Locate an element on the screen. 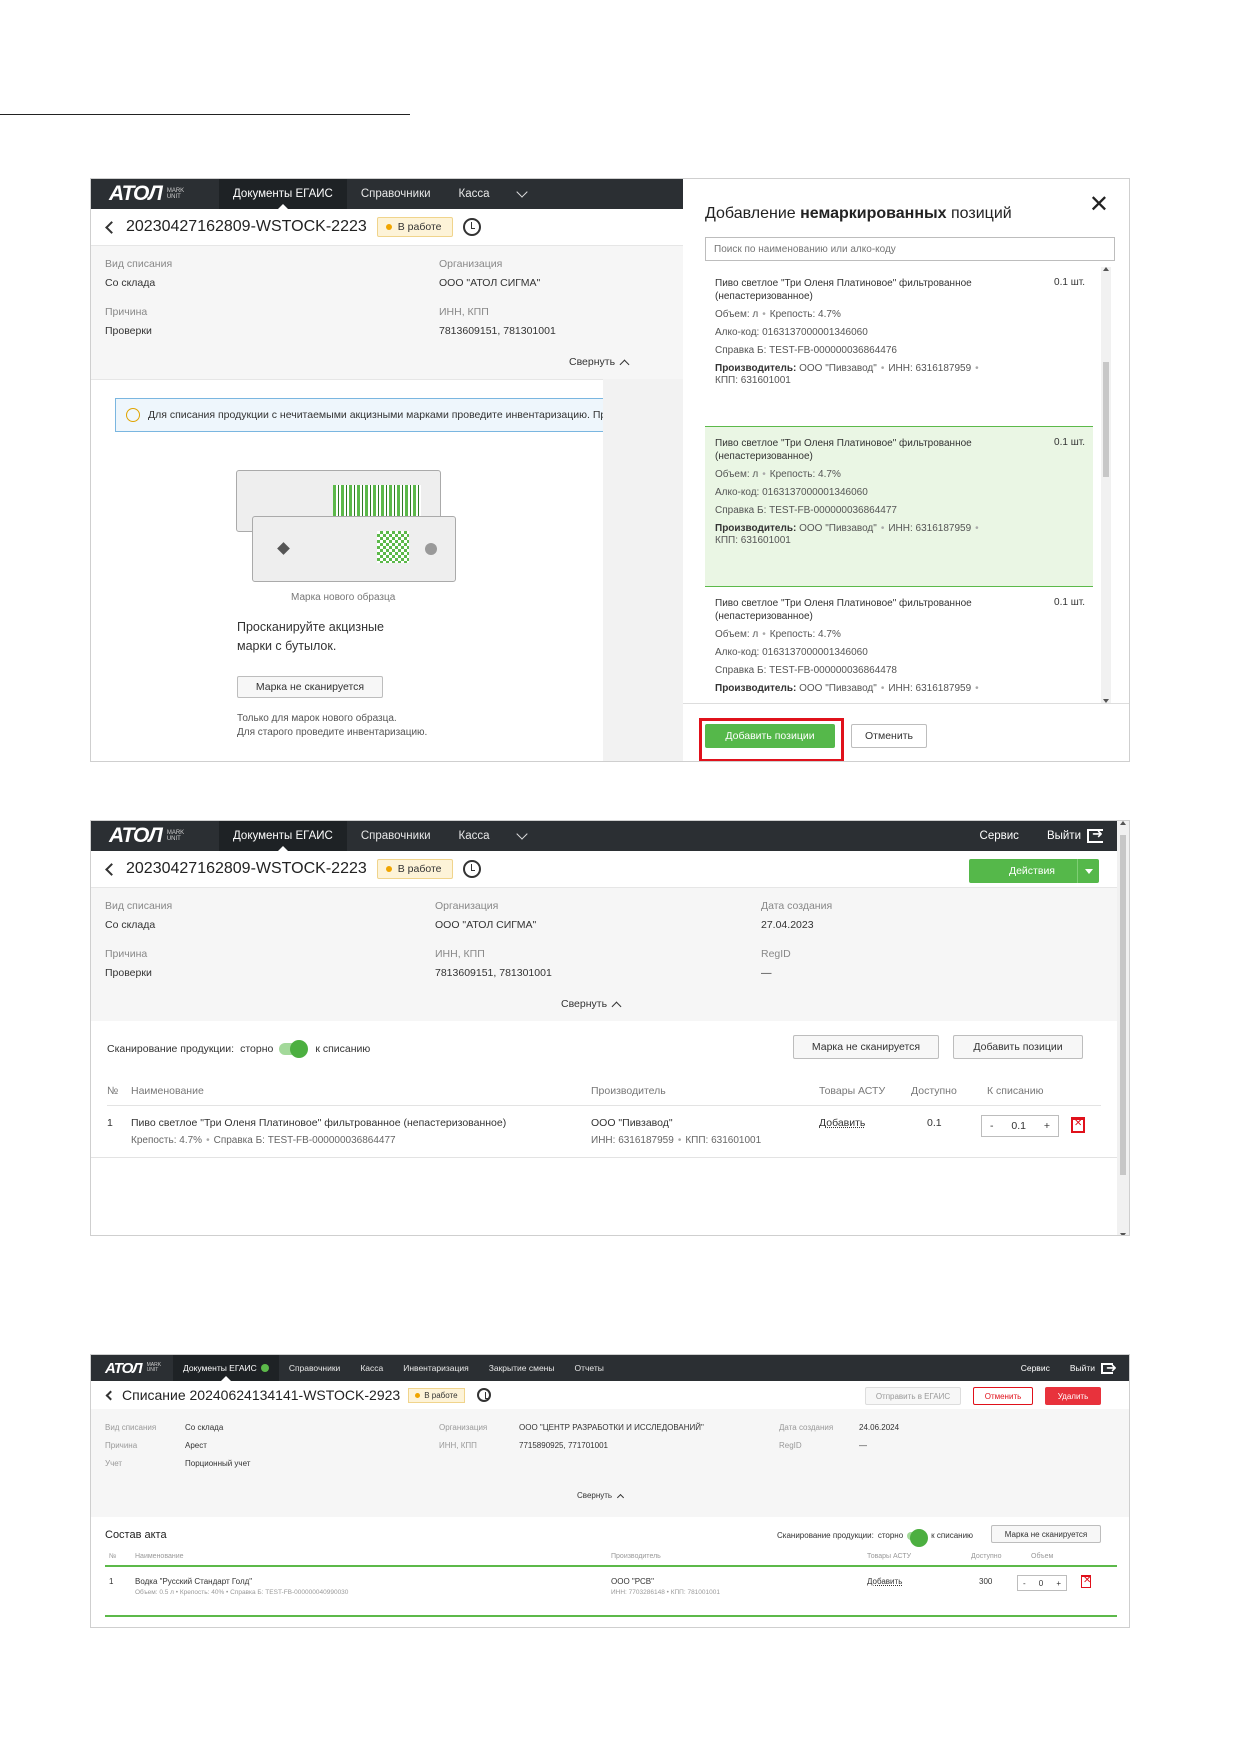 The height and width of the screenshot is (1754, 1240). quantity-stepper: - 0.1 + is located at coordinates (1020, 1126).